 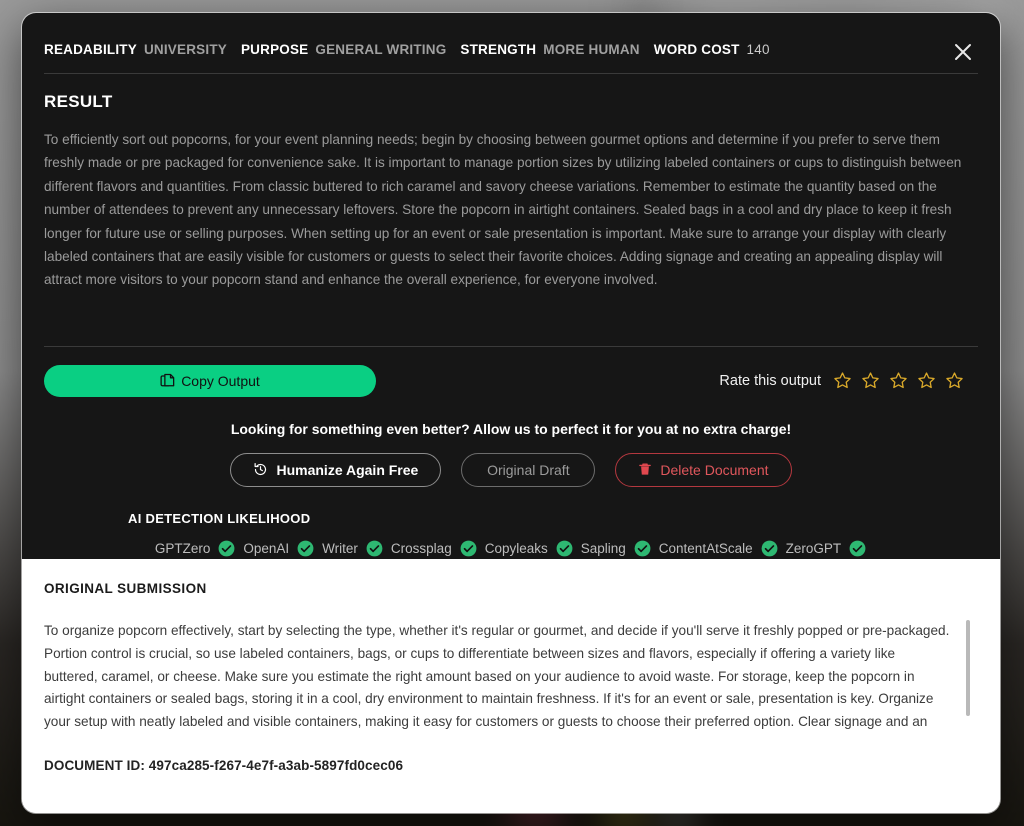 What do you see at coordinates (511, 380) in the screenshot?
I see `result-action-row: Copy Output Rate this output` at bounding box center [511, 380].